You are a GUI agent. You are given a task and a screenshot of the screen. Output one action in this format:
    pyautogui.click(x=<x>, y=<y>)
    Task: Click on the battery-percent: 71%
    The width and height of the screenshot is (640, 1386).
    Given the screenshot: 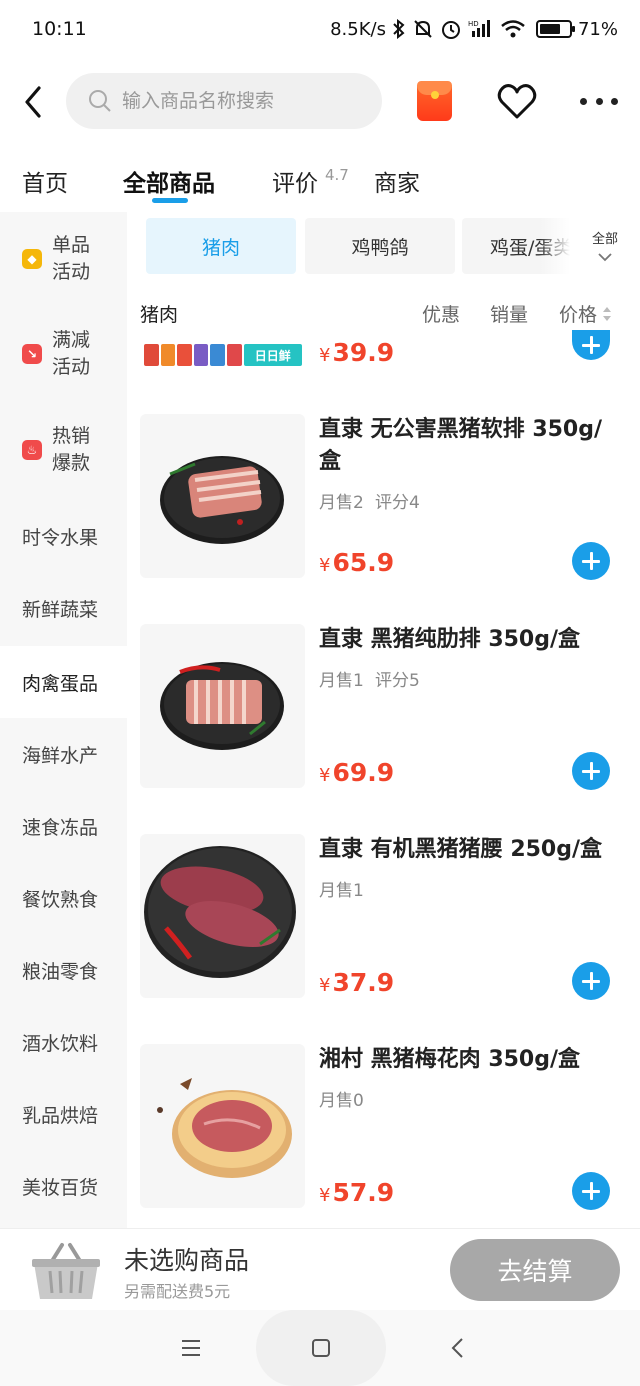 What is the action you would take?
    pyautogui.click(x=597, y=29)
    